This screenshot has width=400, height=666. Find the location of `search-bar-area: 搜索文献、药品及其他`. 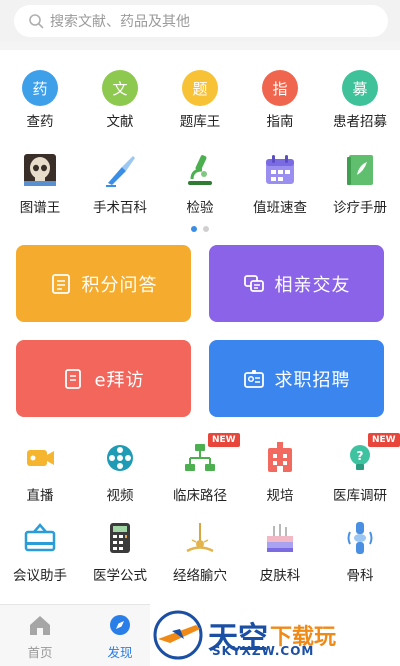

search-bar-area: 搜索文献、药品及其他 is located at coordinates (200, 21).